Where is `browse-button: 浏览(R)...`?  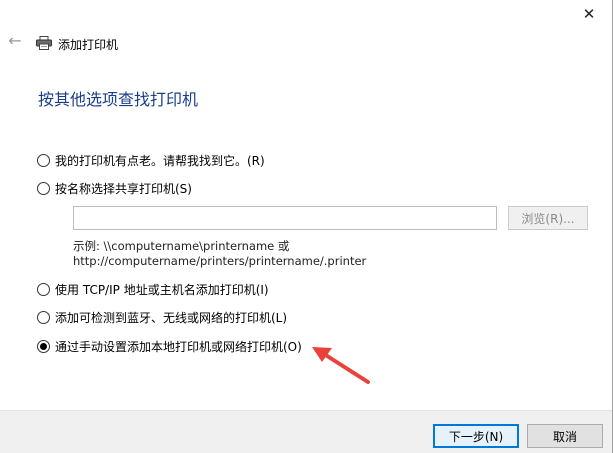 browse-button: 浏览(R)... is located at coordinates (548, 218).